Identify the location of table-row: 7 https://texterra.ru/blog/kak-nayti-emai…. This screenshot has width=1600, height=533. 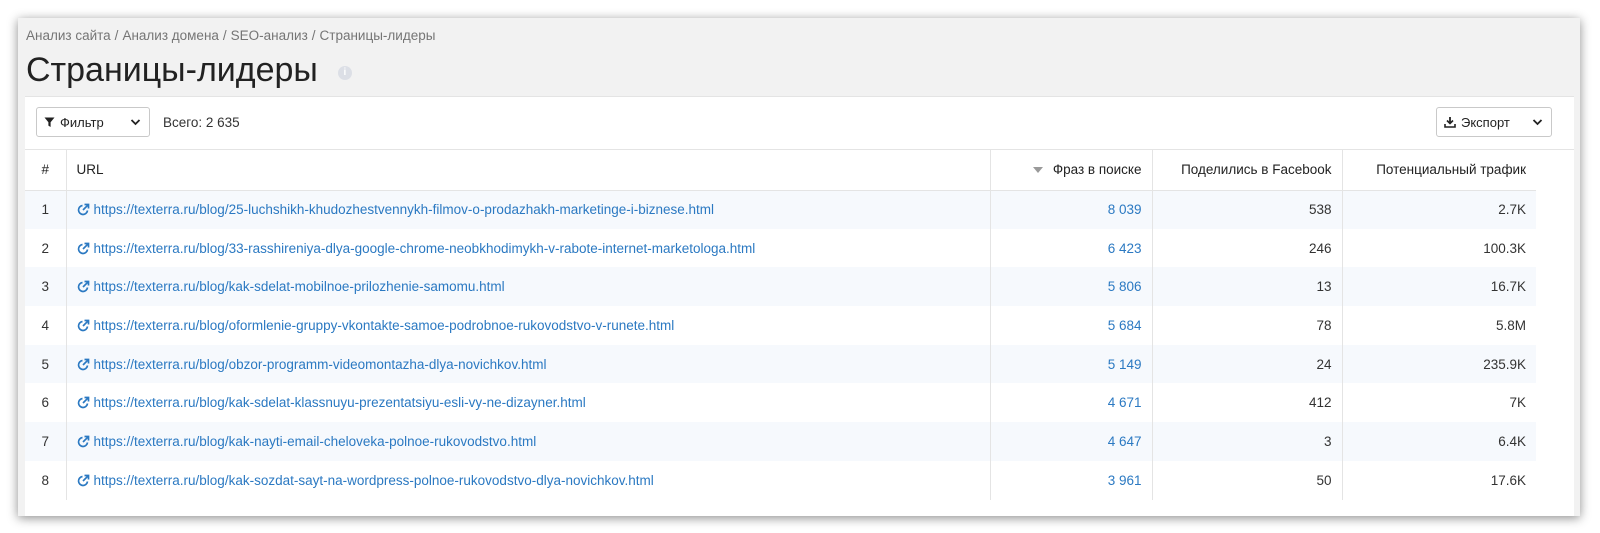
(780, 441).